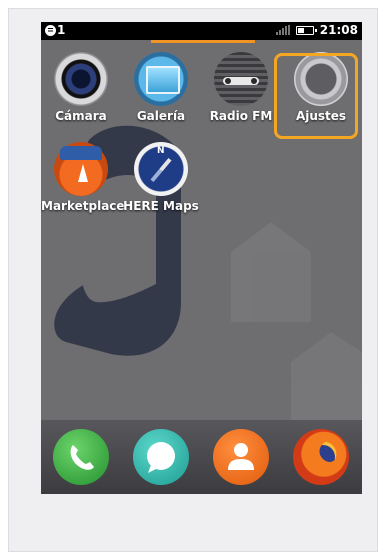 This screenshot has width=384, height=558. Describe the element at coordinates (81, 457) in the screenshot. I see `phone-icon` at that location.